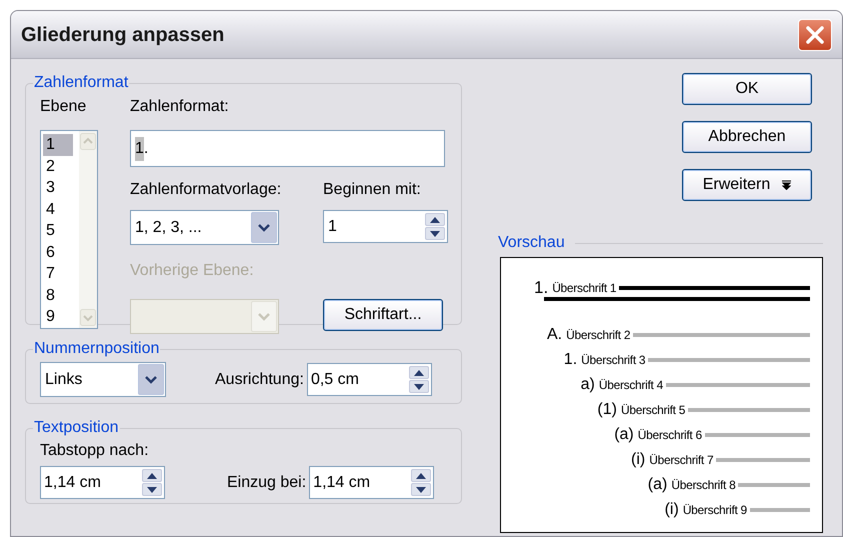  What do you see at coordinates (76, 428) in the screenshot?
I see `group-legend: Textposition` at bounding box center [76, 428].